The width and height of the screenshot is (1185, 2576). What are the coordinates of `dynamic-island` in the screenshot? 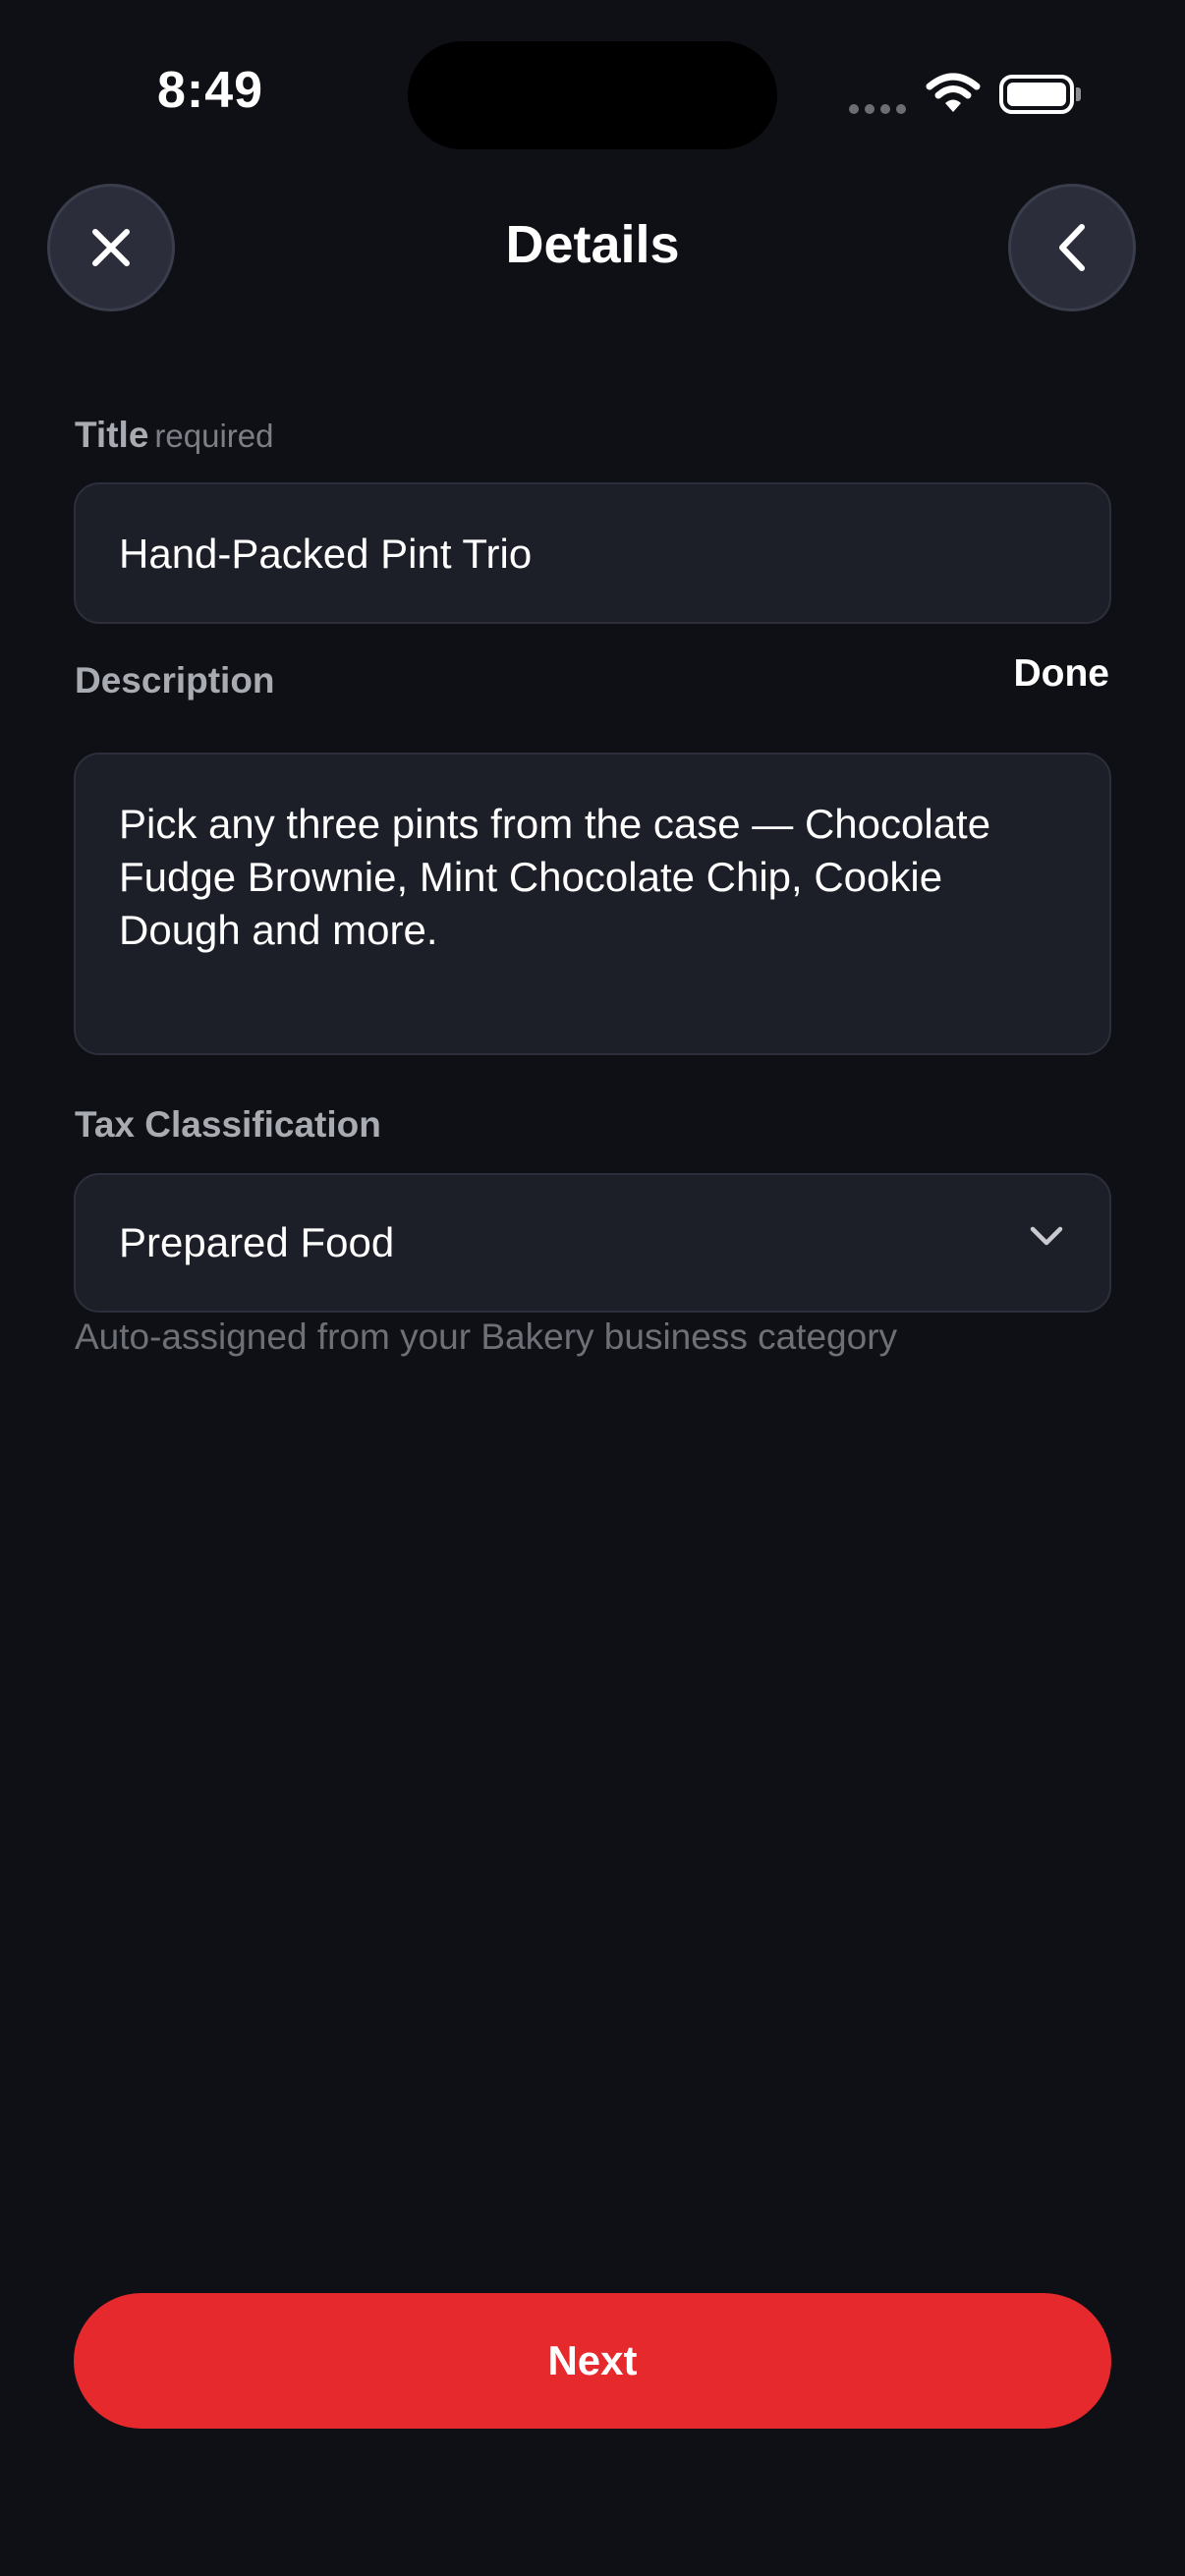 It's located at (592, 95).